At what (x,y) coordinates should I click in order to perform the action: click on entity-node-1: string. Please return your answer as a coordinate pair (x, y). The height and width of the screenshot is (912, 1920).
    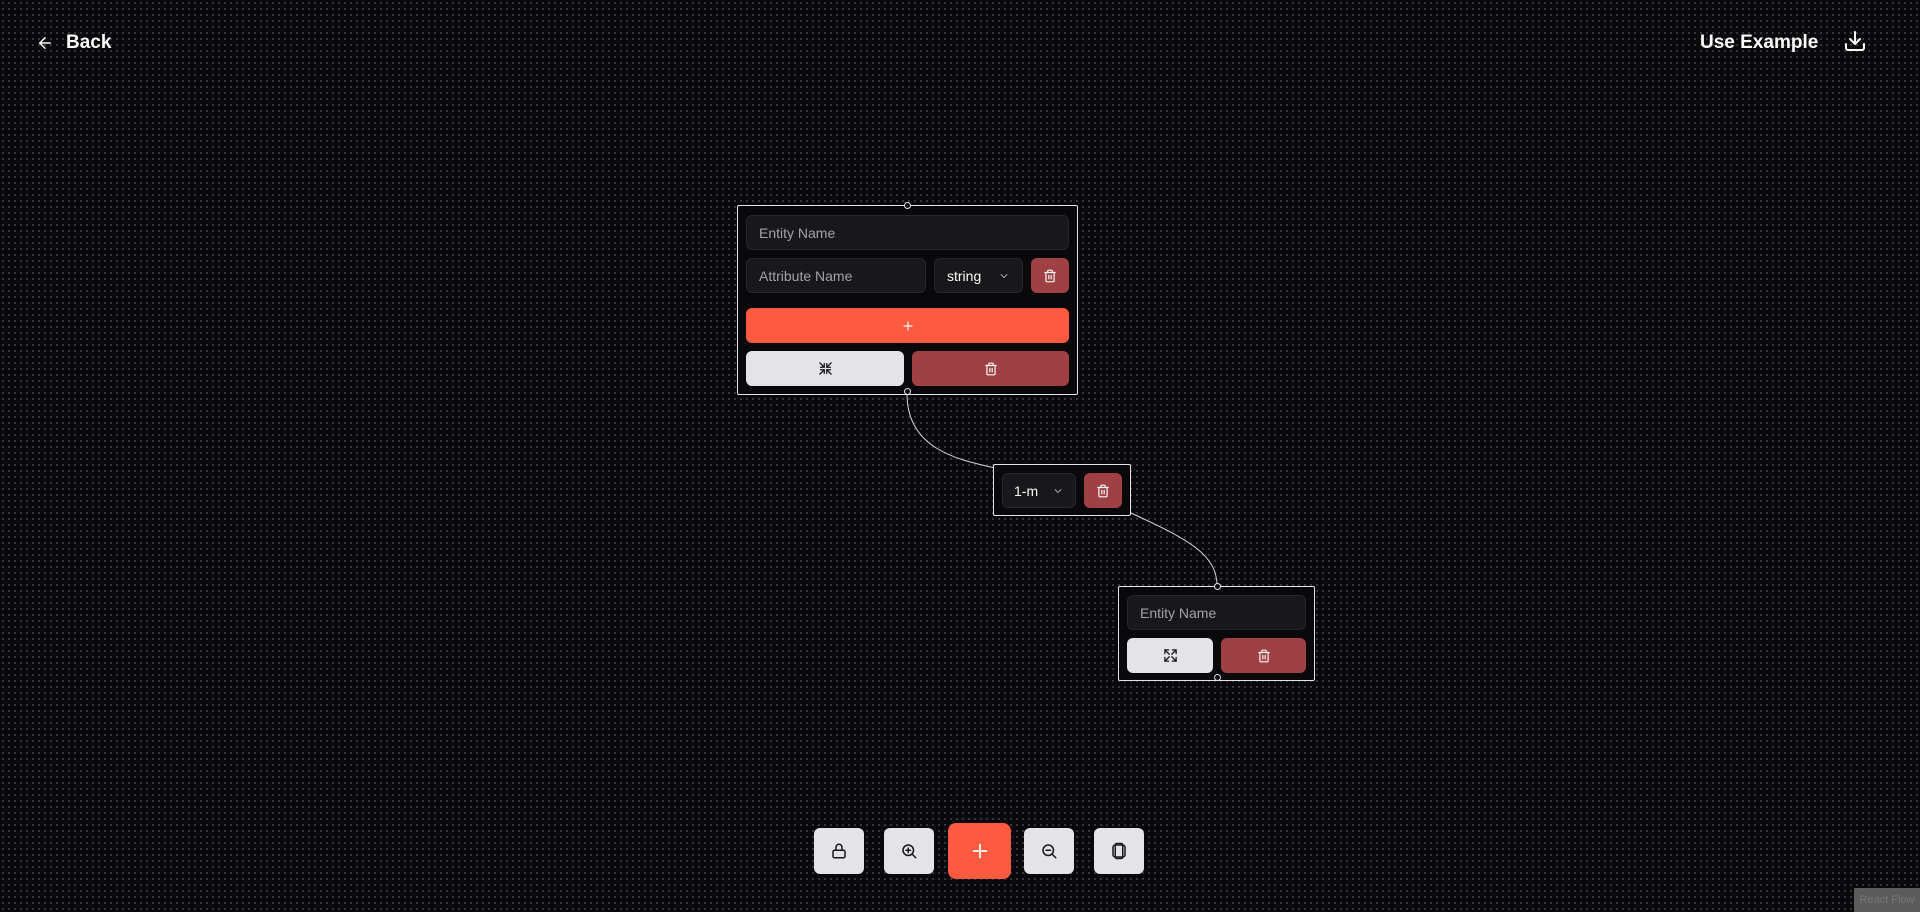
    Looking at the image, I should click on (907, 298).